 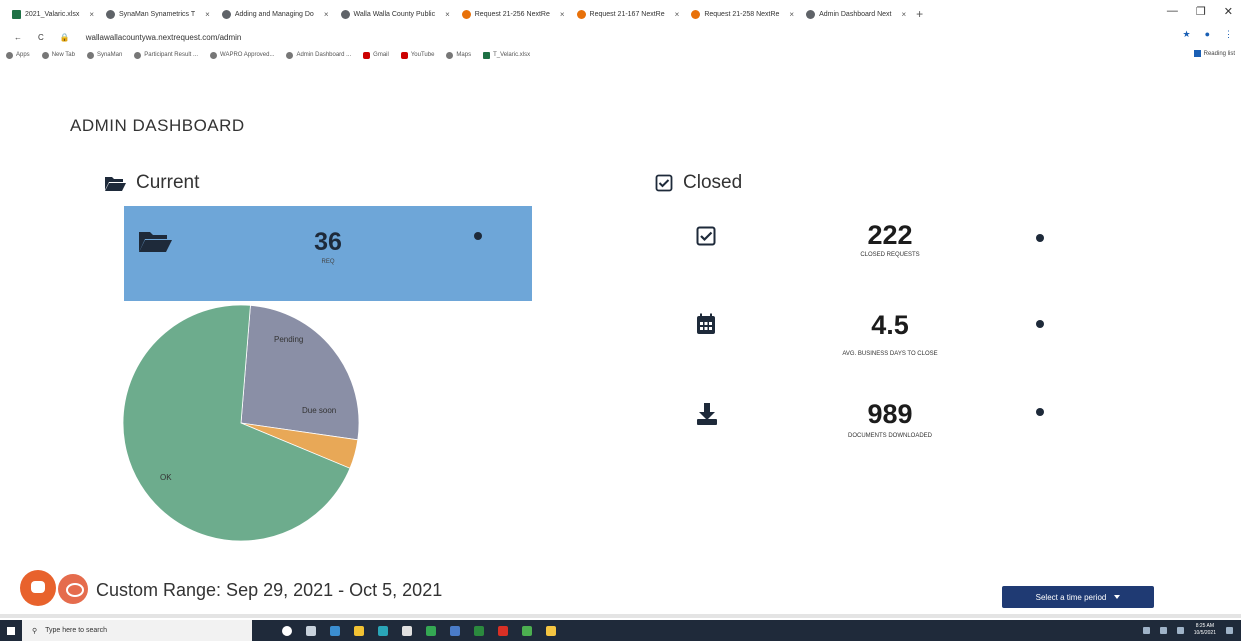 What do you see at coordinates (35, 631) in the screenshot?
I see `search-icon: ⚲` at bounding box center [35, 631].